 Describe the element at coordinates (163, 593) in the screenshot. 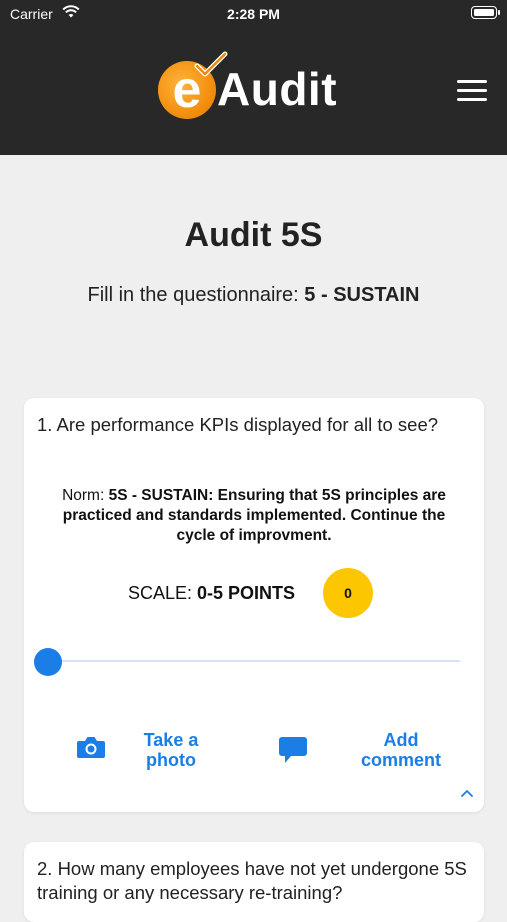

I see `scale-prefix: SCALE:` at that location.